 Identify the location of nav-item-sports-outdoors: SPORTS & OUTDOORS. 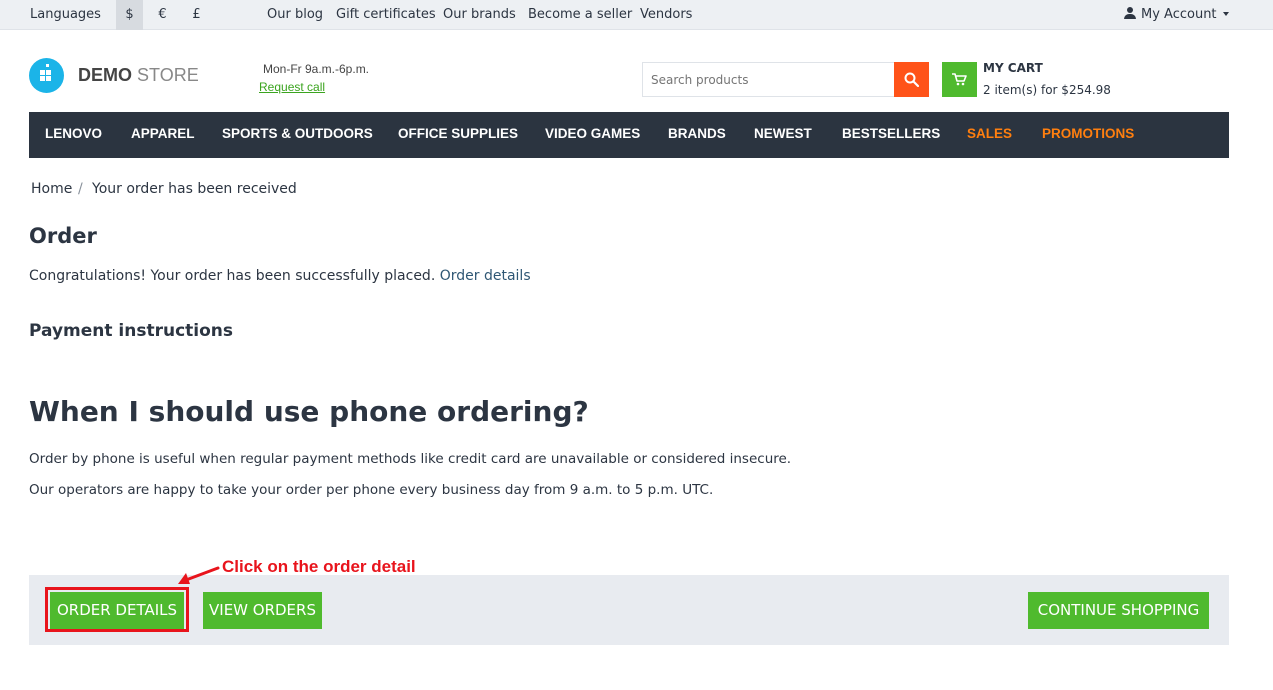
(297, 135).